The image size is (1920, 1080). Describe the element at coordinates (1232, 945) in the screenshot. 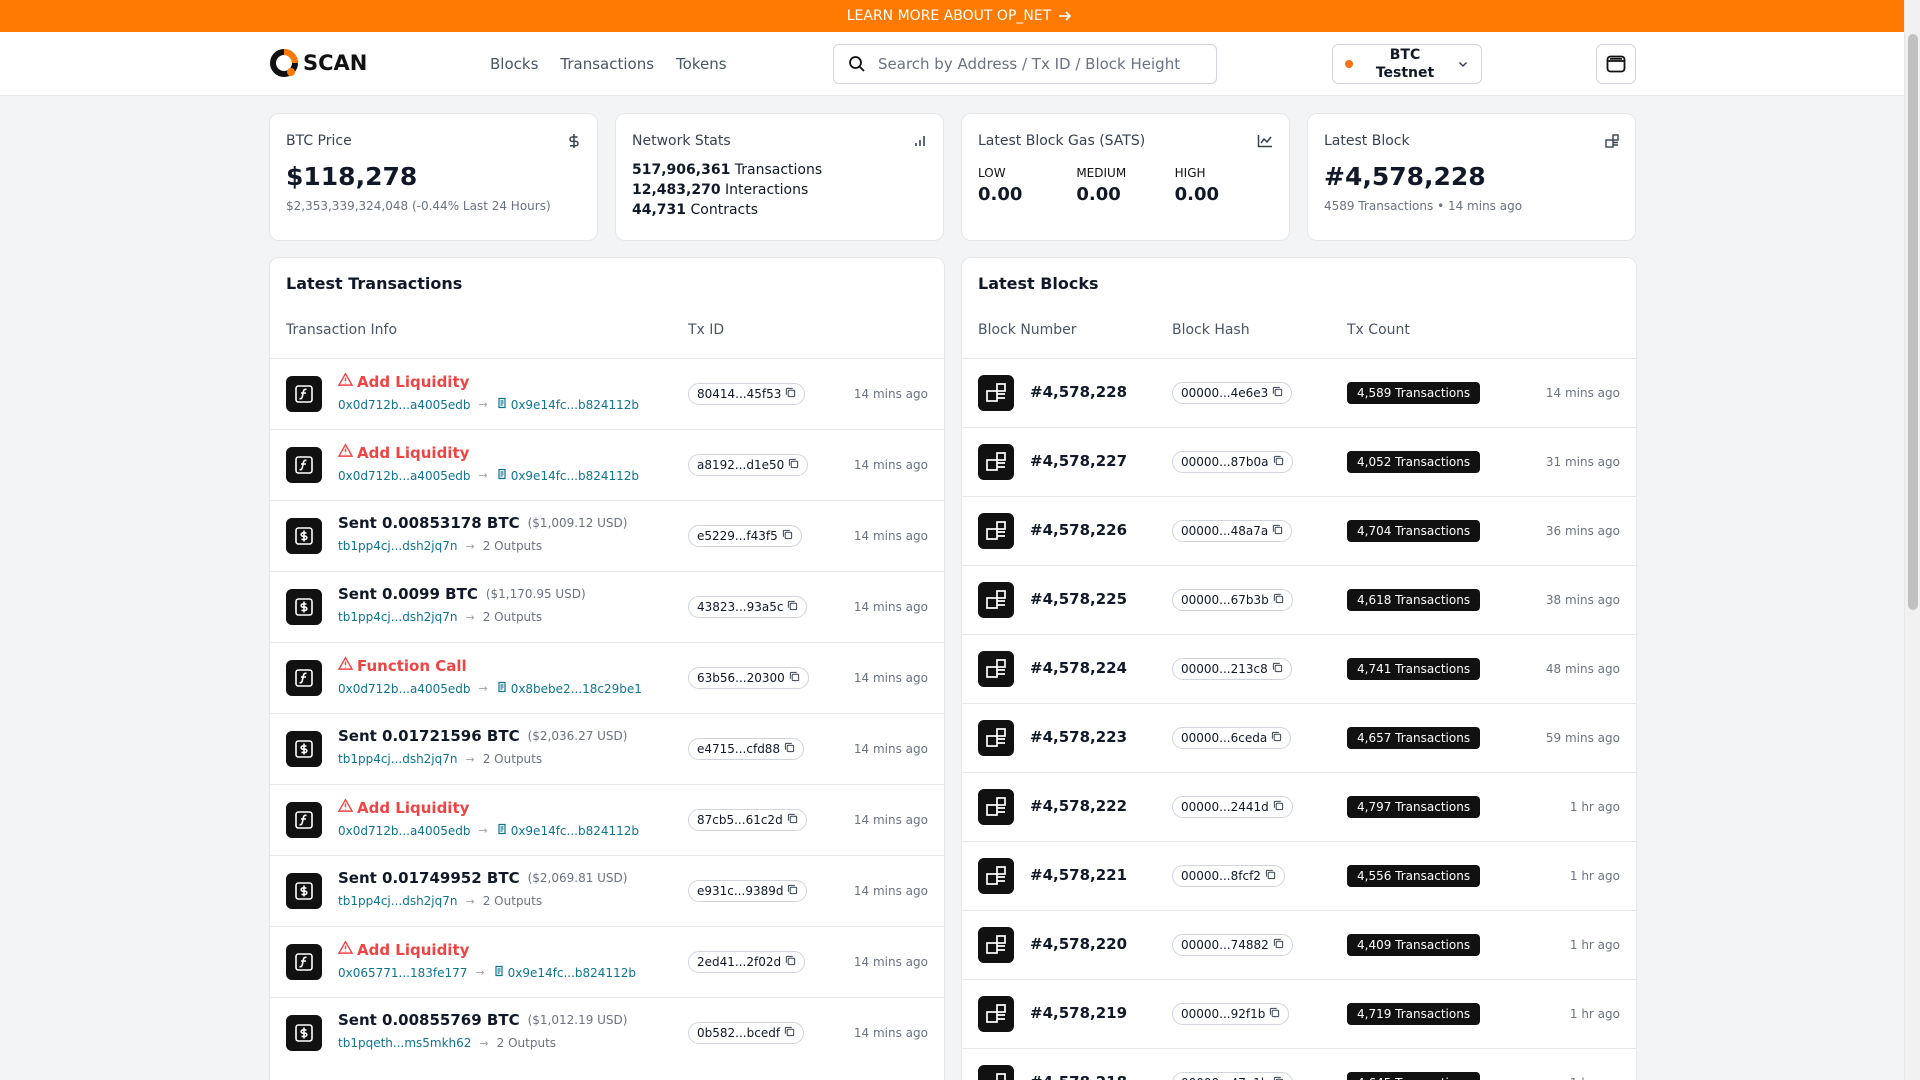

I see `block-hash-pill: 00000...74882` at that location.